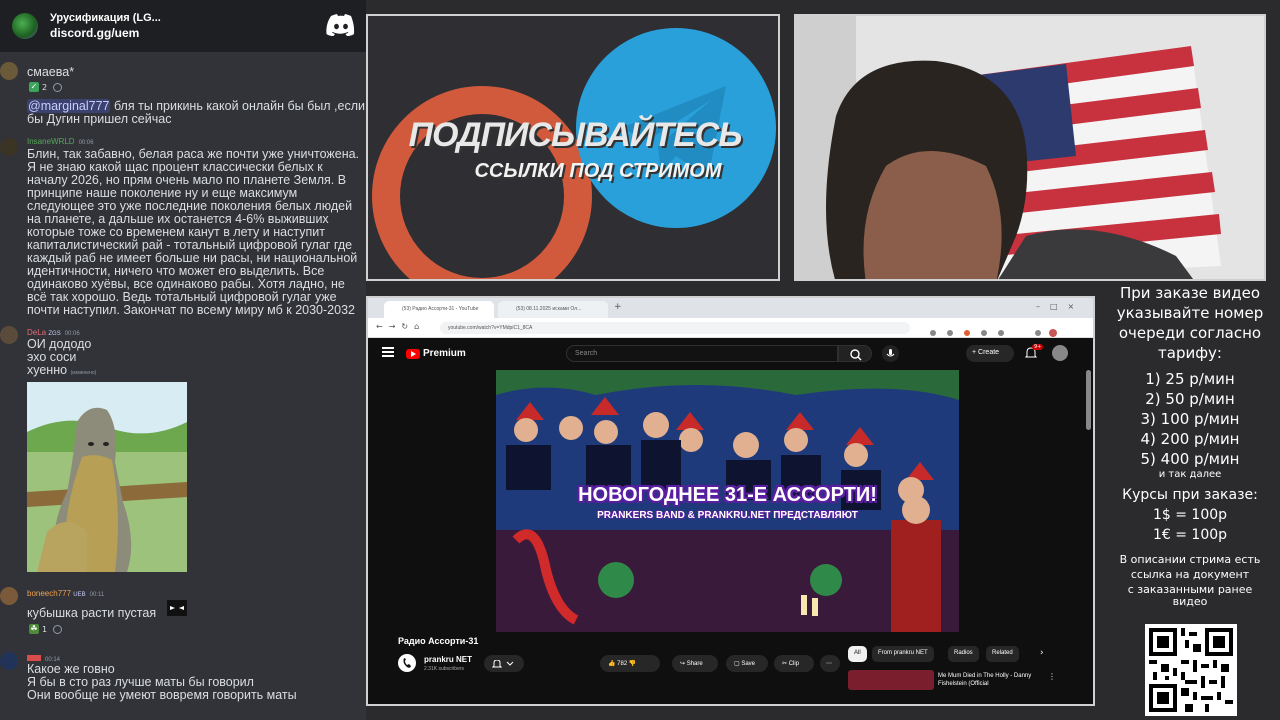  Describe the element at coordinates (891, 680) in the screenshot. I see `recommended-thumbnail` at that location.